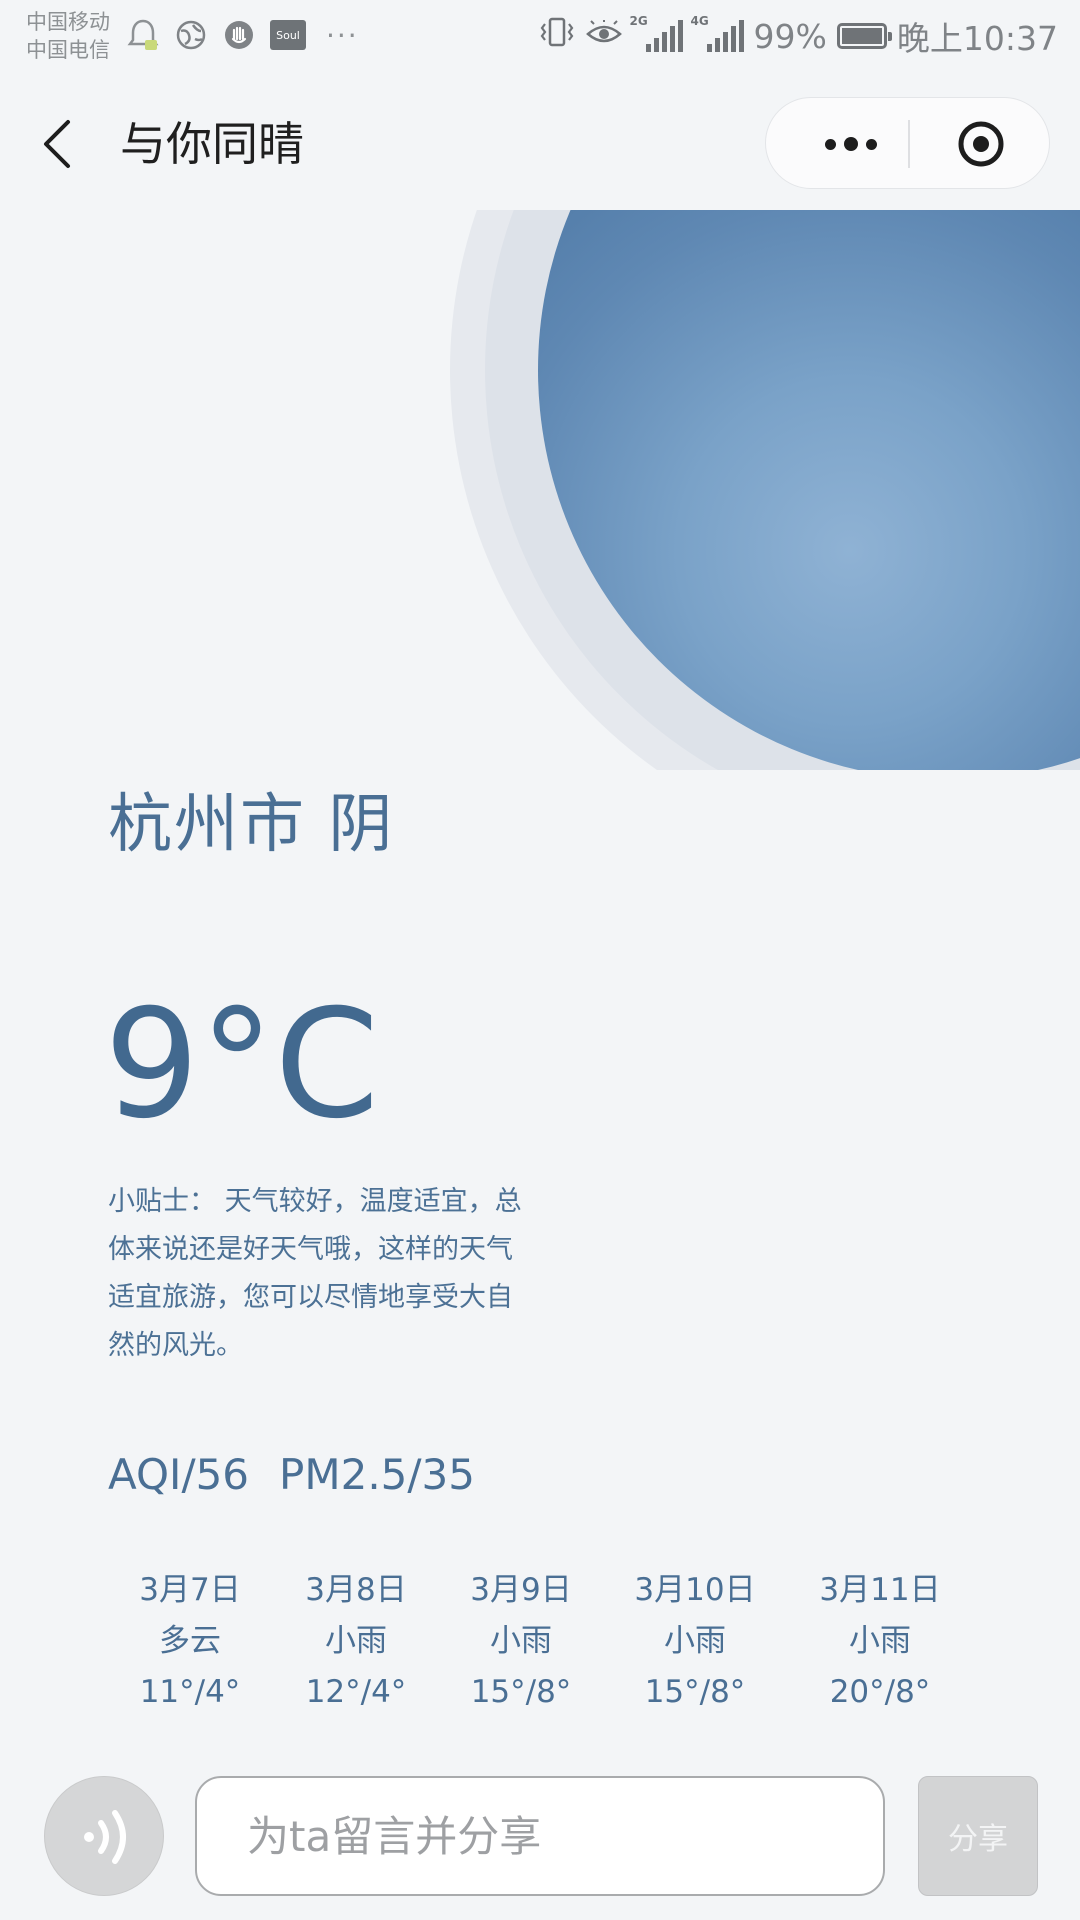 The width and height of the screenshot is (1080, 1920). I want to click on battery-icon, so click(864, 36).